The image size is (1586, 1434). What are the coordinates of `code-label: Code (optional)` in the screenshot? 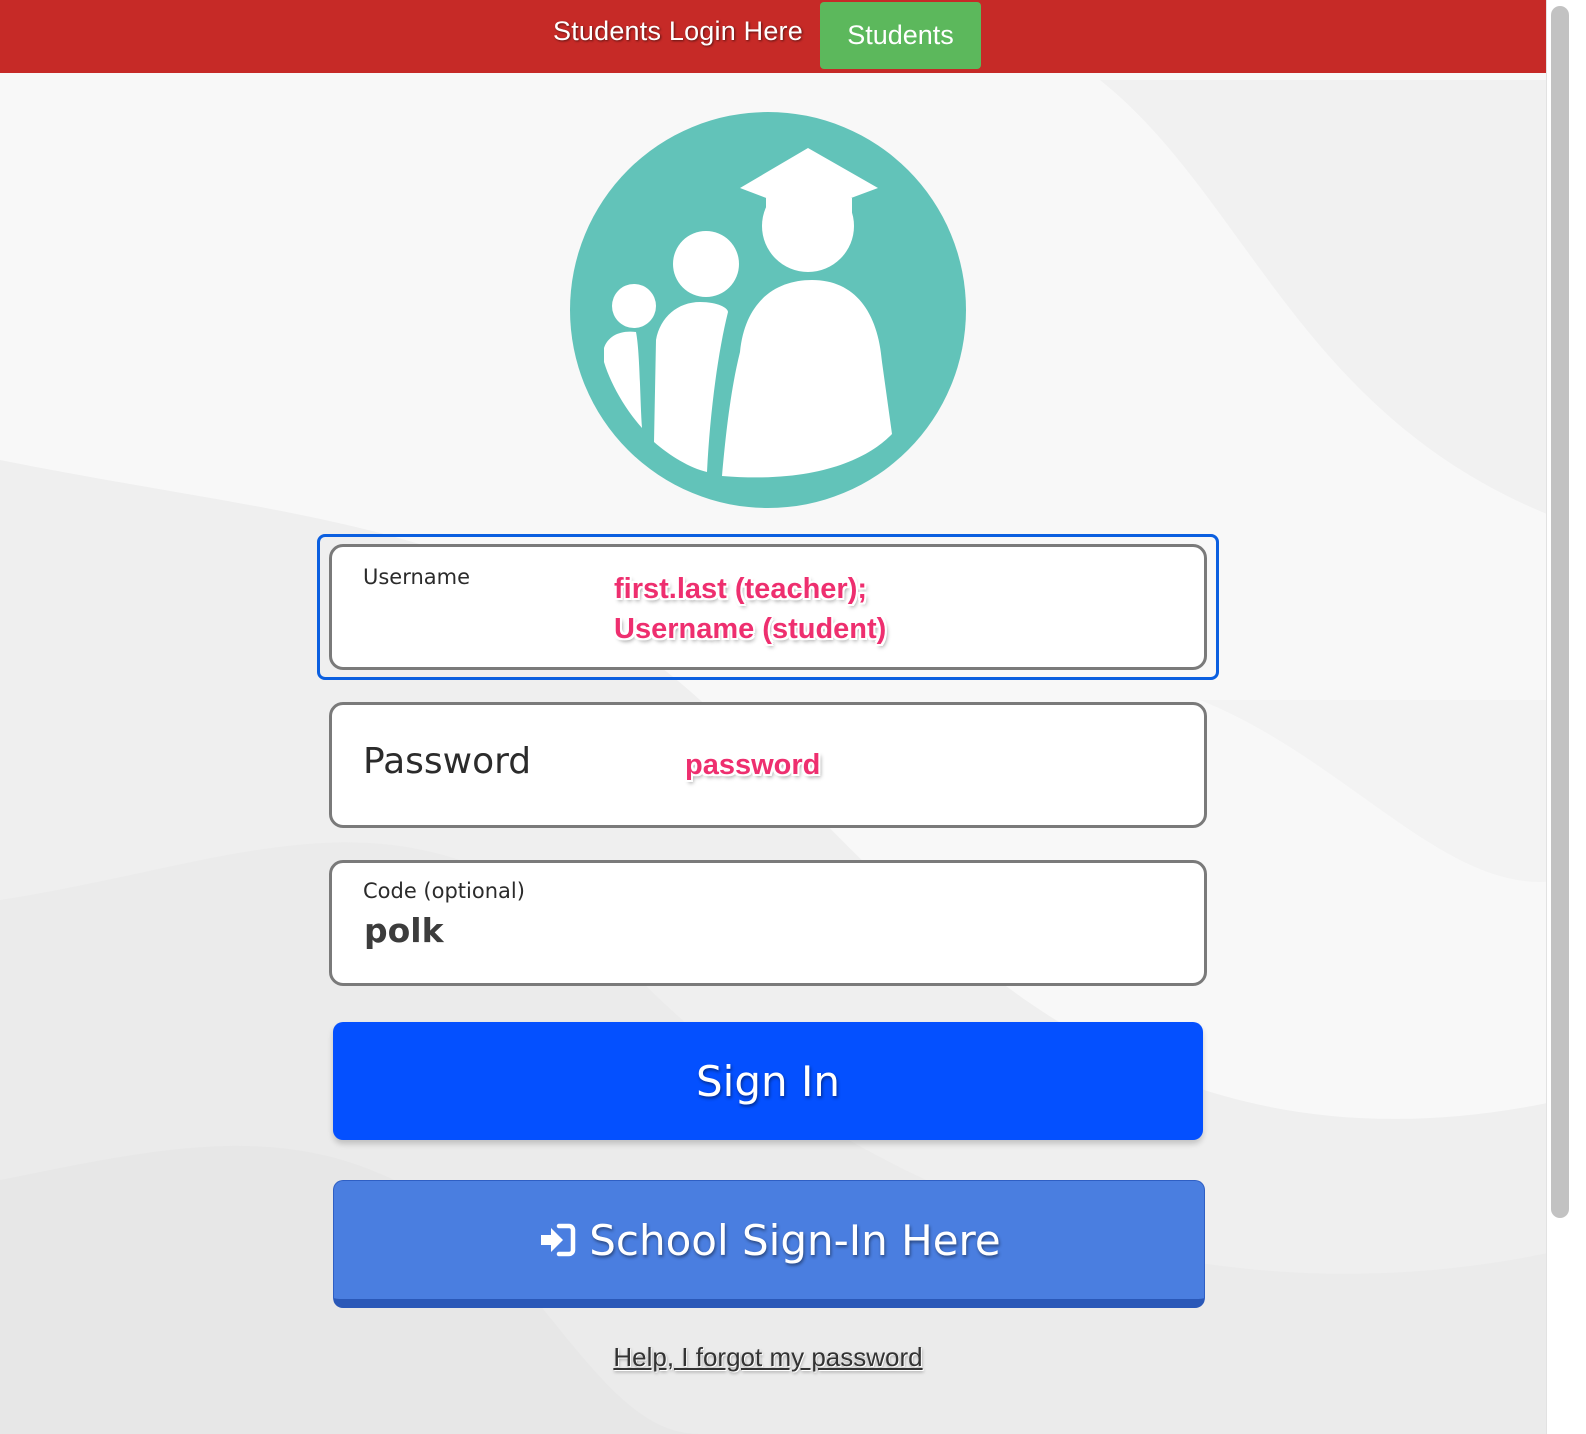 It's located at (444, 891).